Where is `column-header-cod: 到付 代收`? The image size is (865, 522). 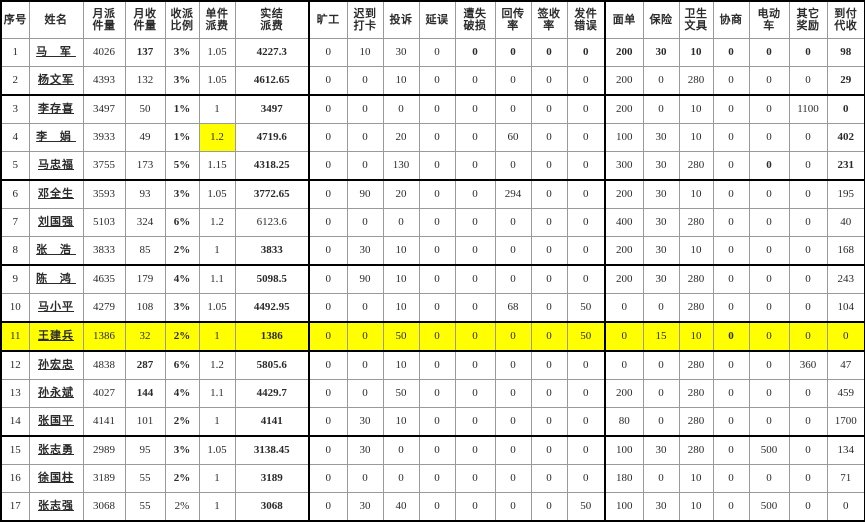
column-header-cod: 到付 代收 is located at coordinates (845, 19).